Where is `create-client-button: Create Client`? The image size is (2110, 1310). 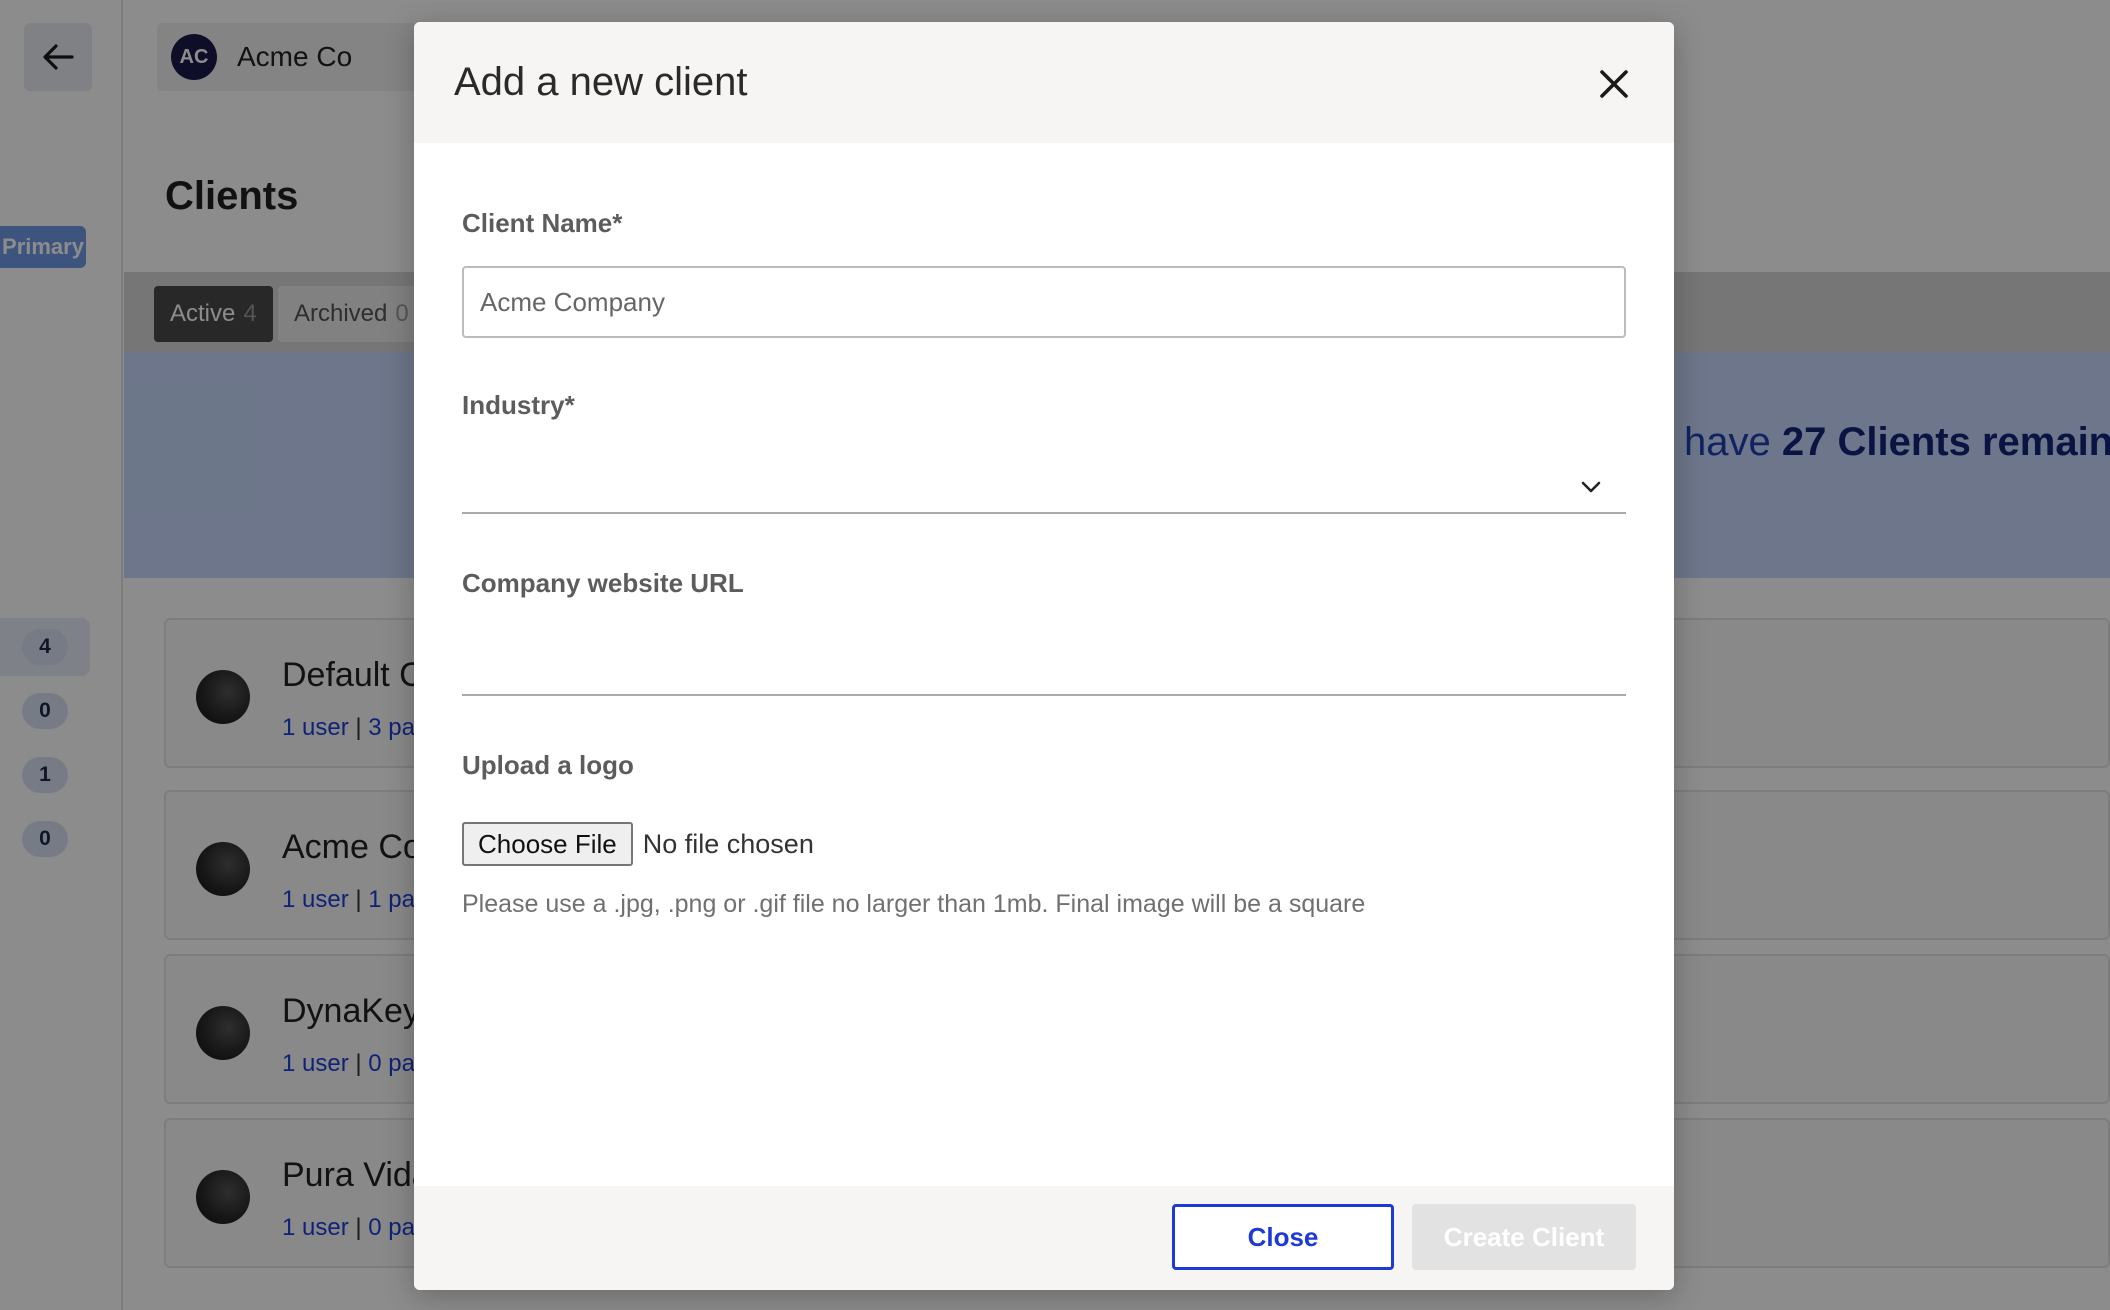
create-client-button: Create Client is located at coordinates (1524, 1237).